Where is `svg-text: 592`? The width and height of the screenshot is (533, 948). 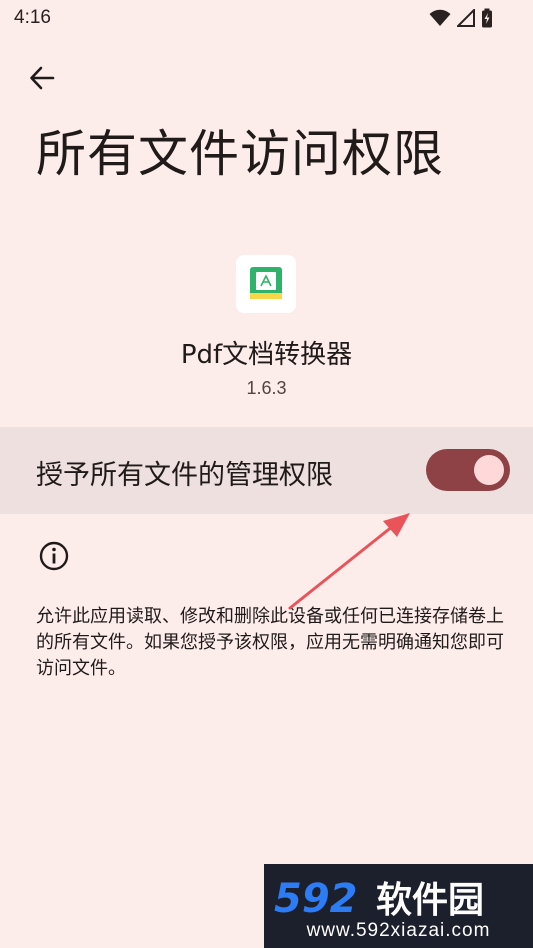
svg-text: 592 is located at coordinates (316, 899).